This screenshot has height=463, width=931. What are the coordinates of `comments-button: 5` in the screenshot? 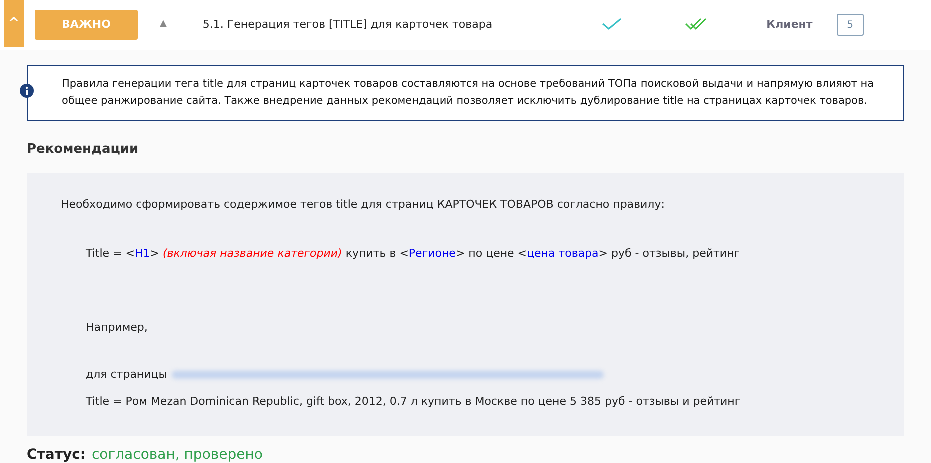 It's located at (850, 25).